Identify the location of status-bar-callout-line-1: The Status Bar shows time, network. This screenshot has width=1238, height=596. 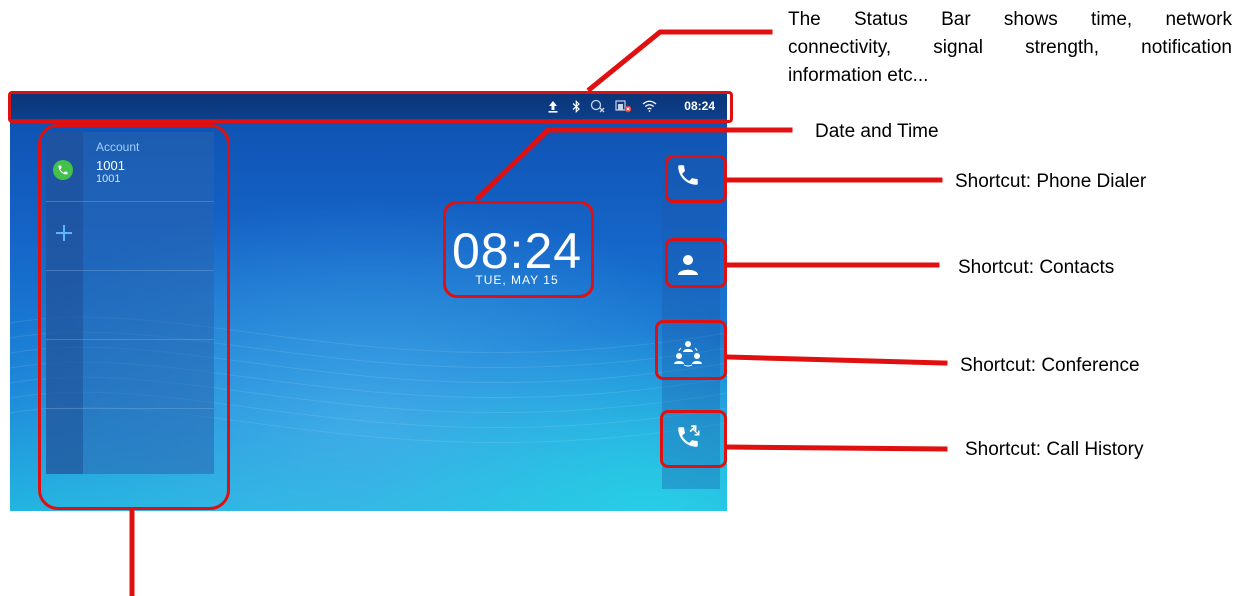
(1010, 19).